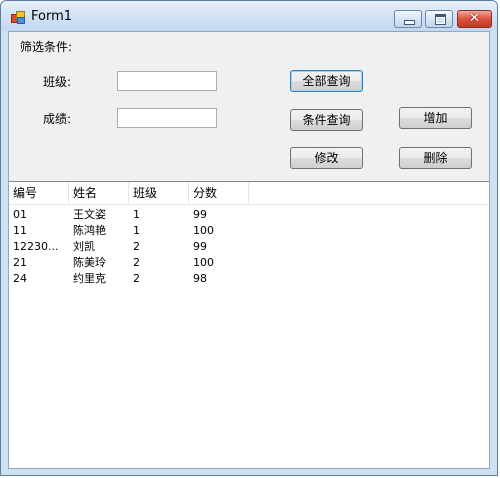  What do you see at coordinates (326, 120) in the screenshot?
I see `query-condition-button: 条件查询` at bounding box center [326, 120].